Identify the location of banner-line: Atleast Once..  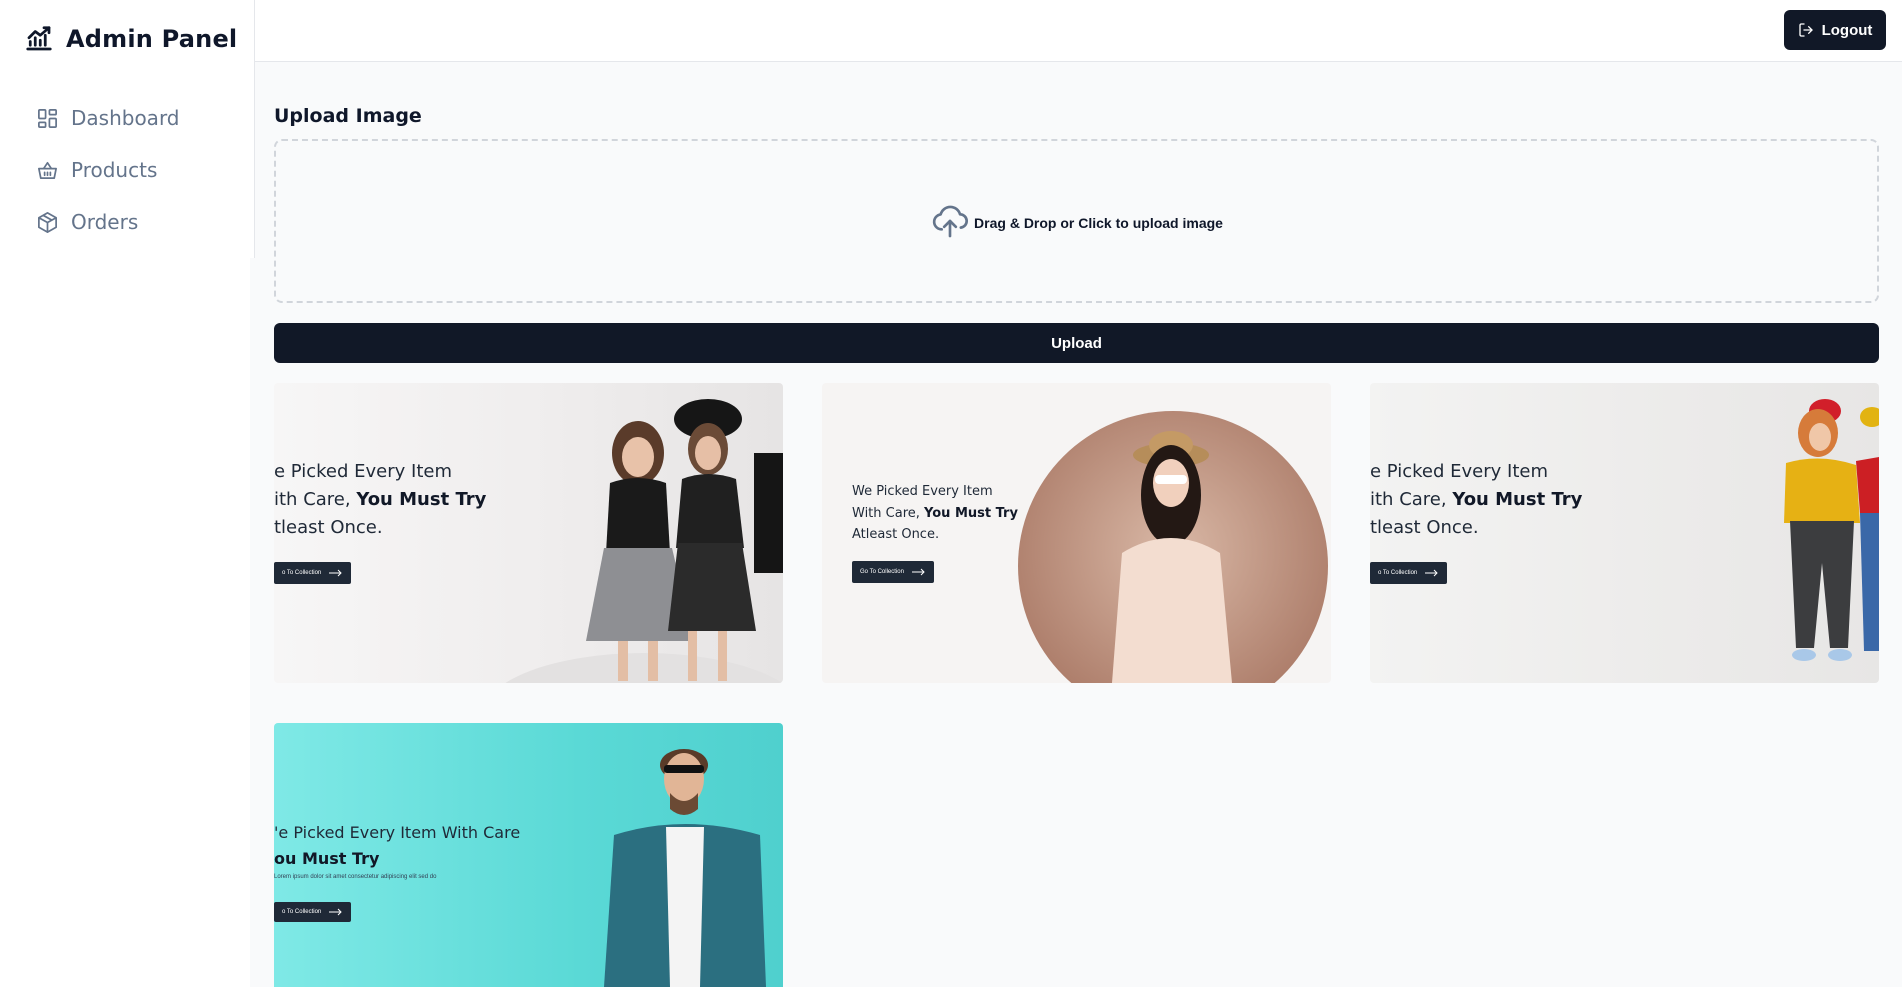
(896, 534).